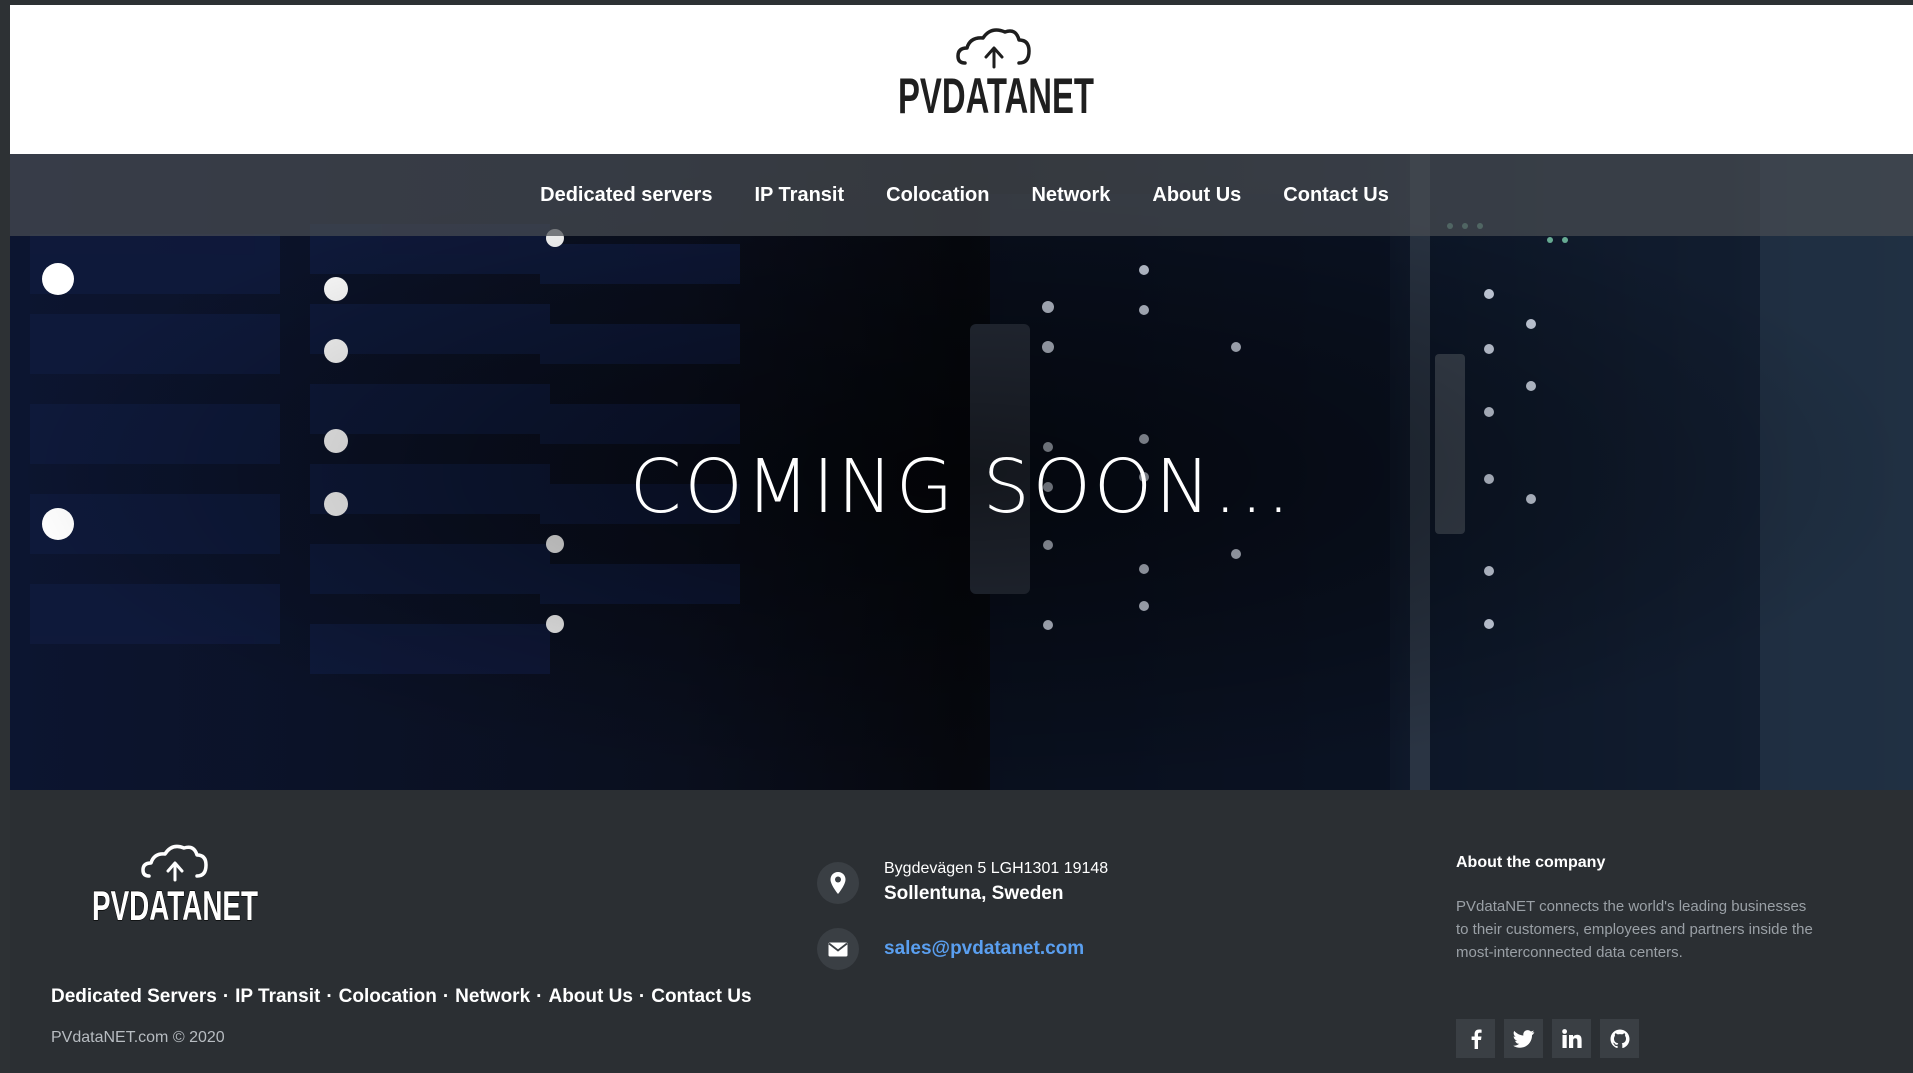  I want to click on about-title: About the company, so click(1531, 862).